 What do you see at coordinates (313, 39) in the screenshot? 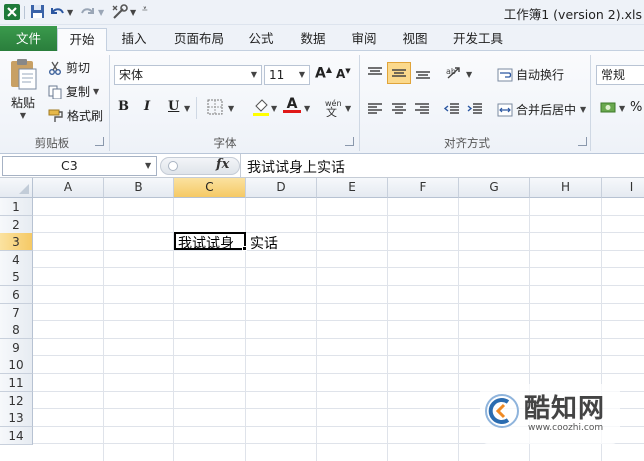
I see `tab-data: 数据` at bounding box center [313, 39].